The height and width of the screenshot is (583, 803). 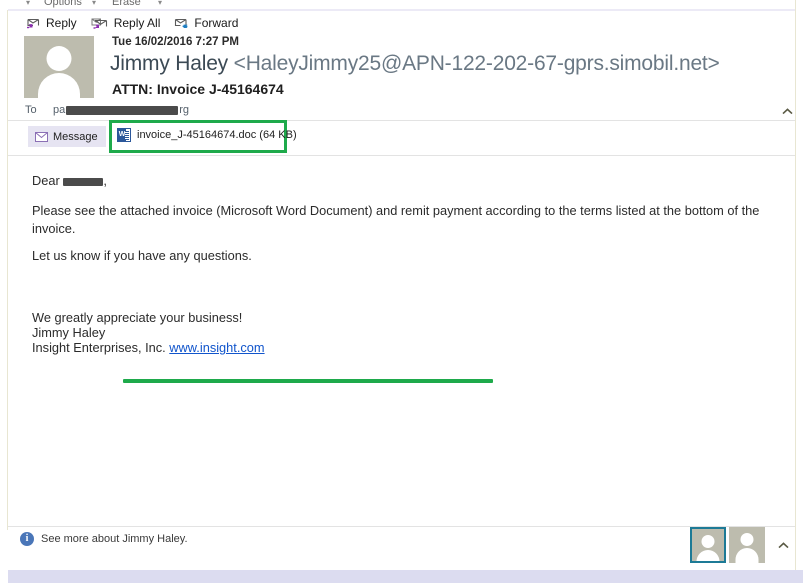 What do you see at coordinates (401, 155) in the screenshot?
I see `attachment-divider` at bounding box center [401, 155].